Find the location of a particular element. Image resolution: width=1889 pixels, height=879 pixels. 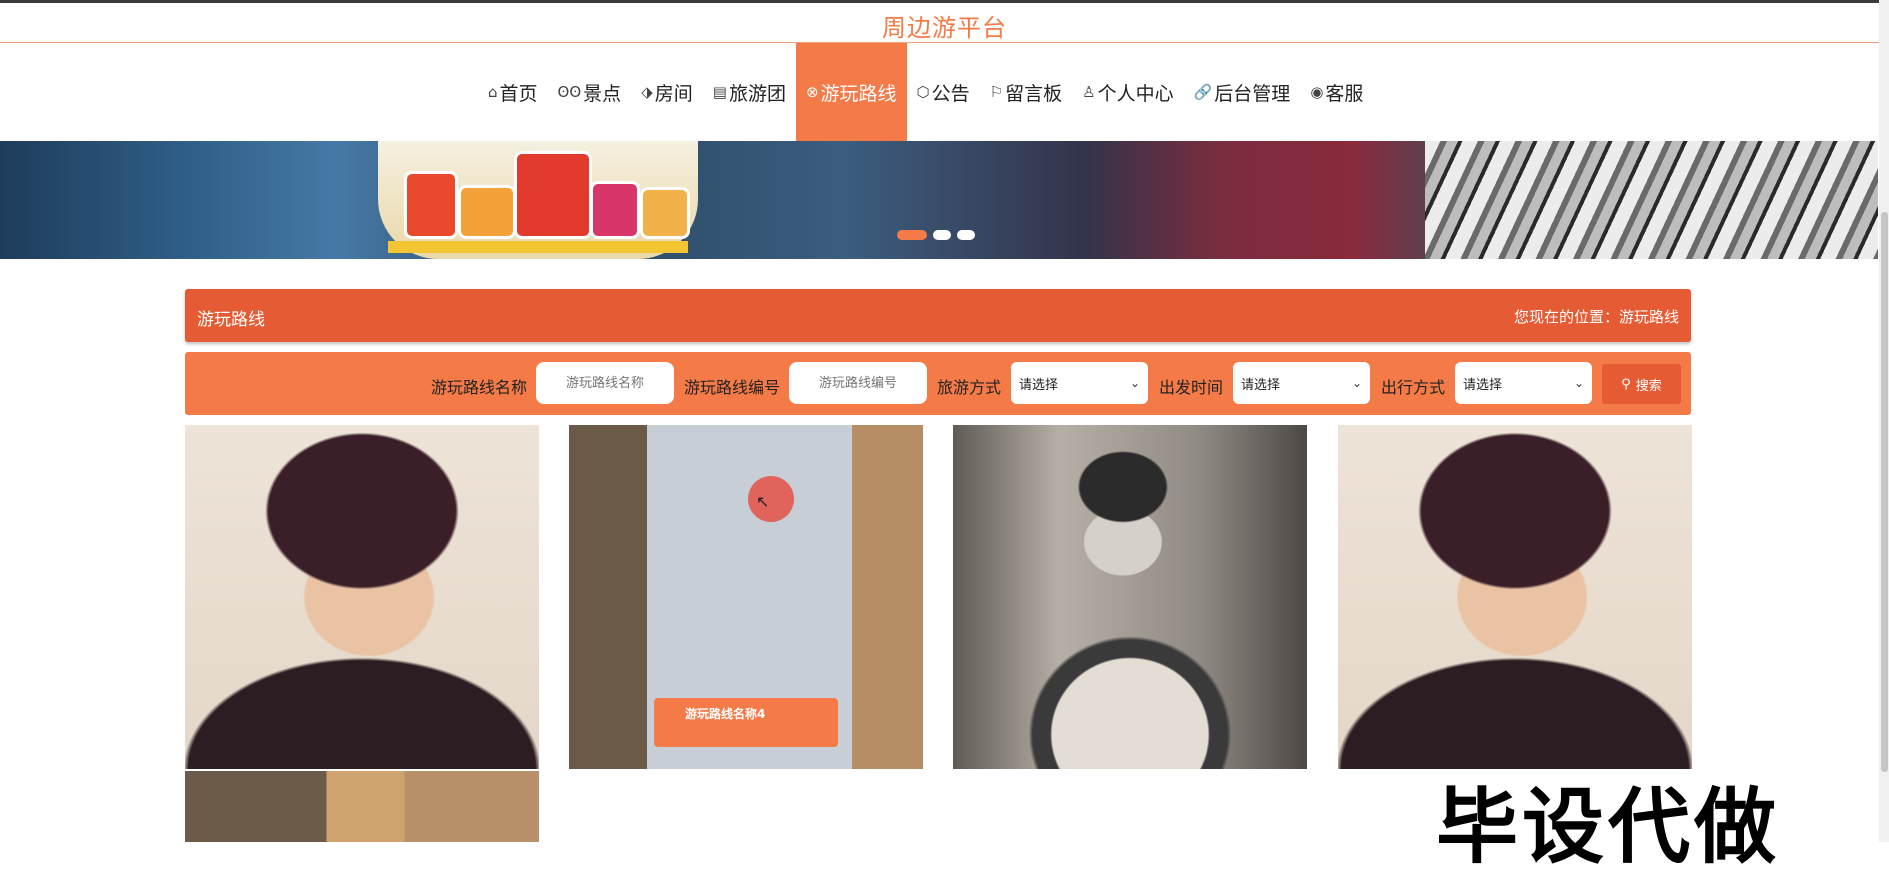

breadcrumb: 您现在的位置：游玩路线 is located at coordinates (1596, 317).